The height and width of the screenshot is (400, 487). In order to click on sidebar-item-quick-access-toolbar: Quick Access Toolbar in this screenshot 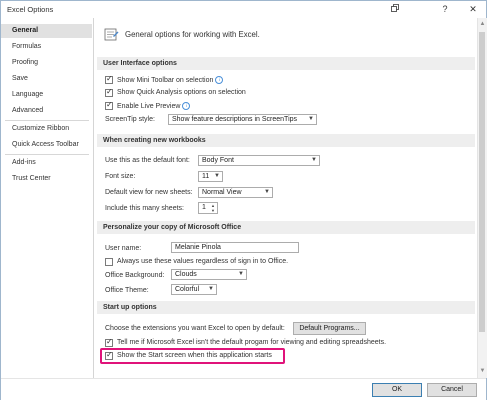, I will do `click(46, 145)`.